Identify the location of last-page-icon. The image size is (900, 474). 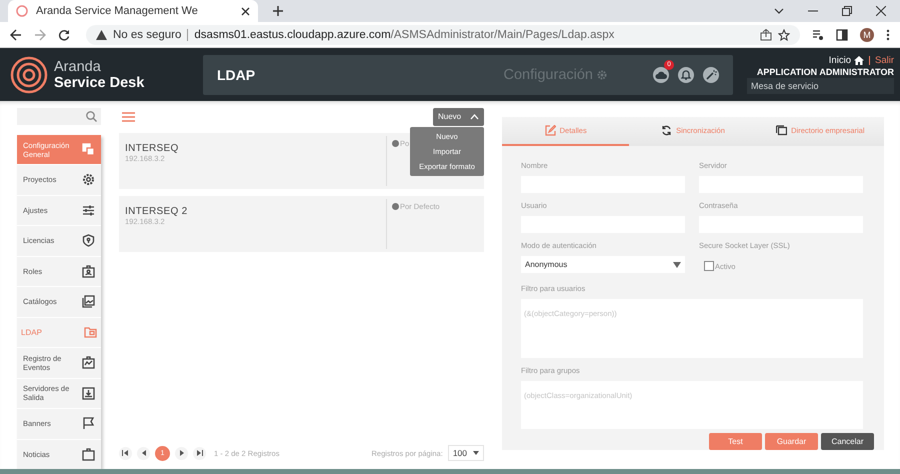
(199, 453).